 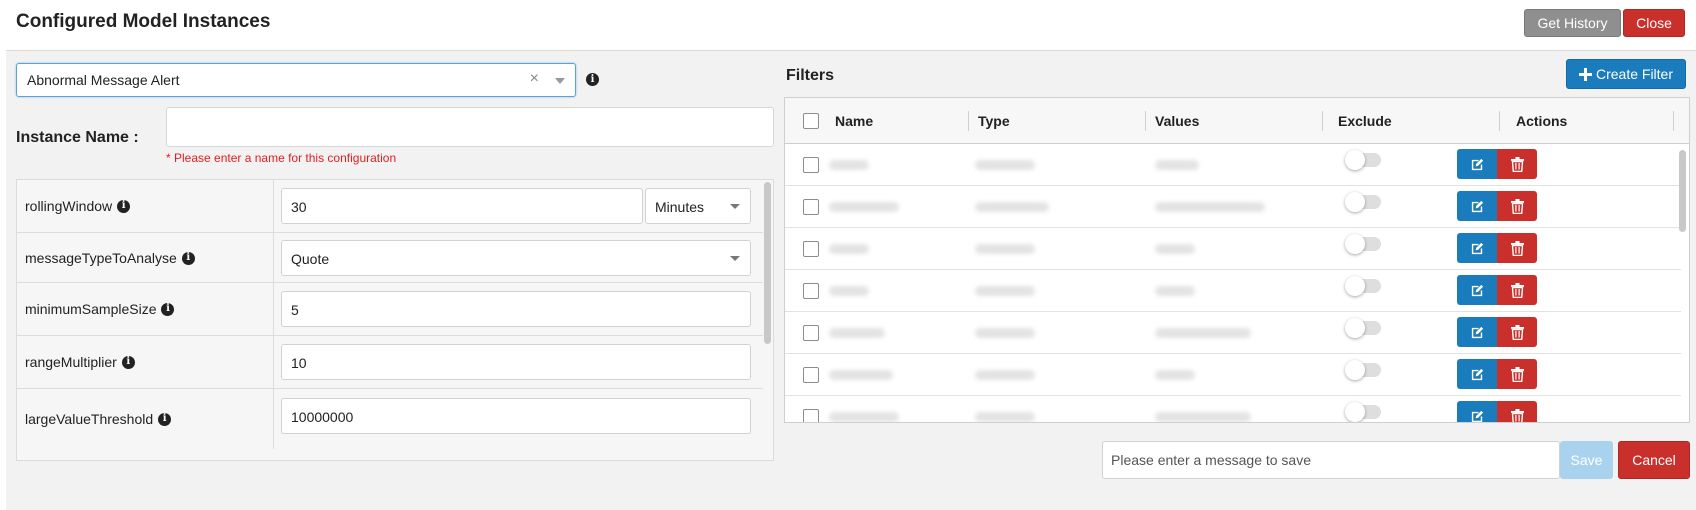 What do you see at coordinates (470, 127) in the screenshot?
I see `instance-name-input` at bounding box center [470, 127].